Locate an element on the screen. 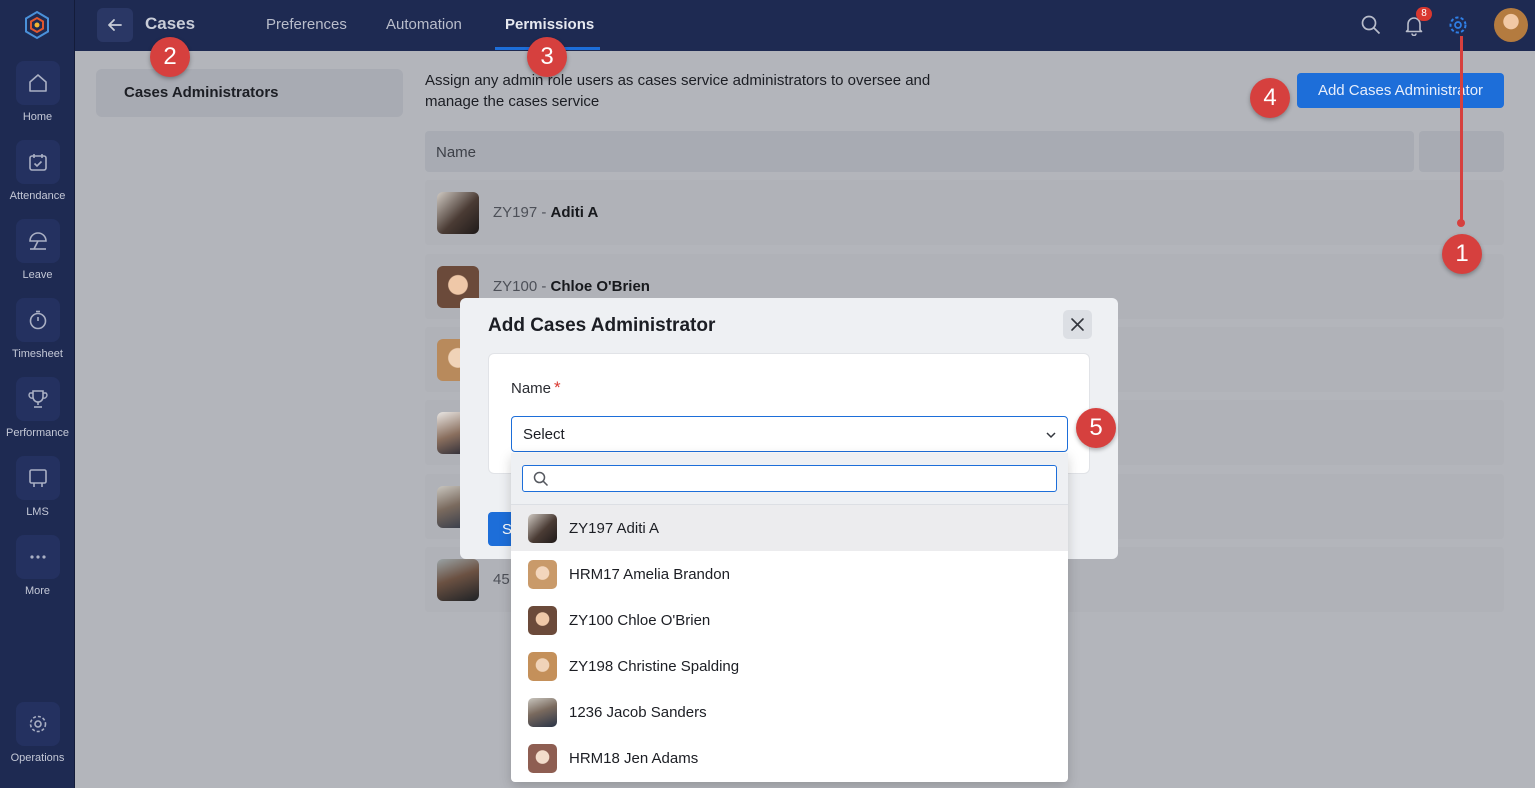 This screenshot has height=788, width=1535. close-button is located at coordinates (1077, 324).